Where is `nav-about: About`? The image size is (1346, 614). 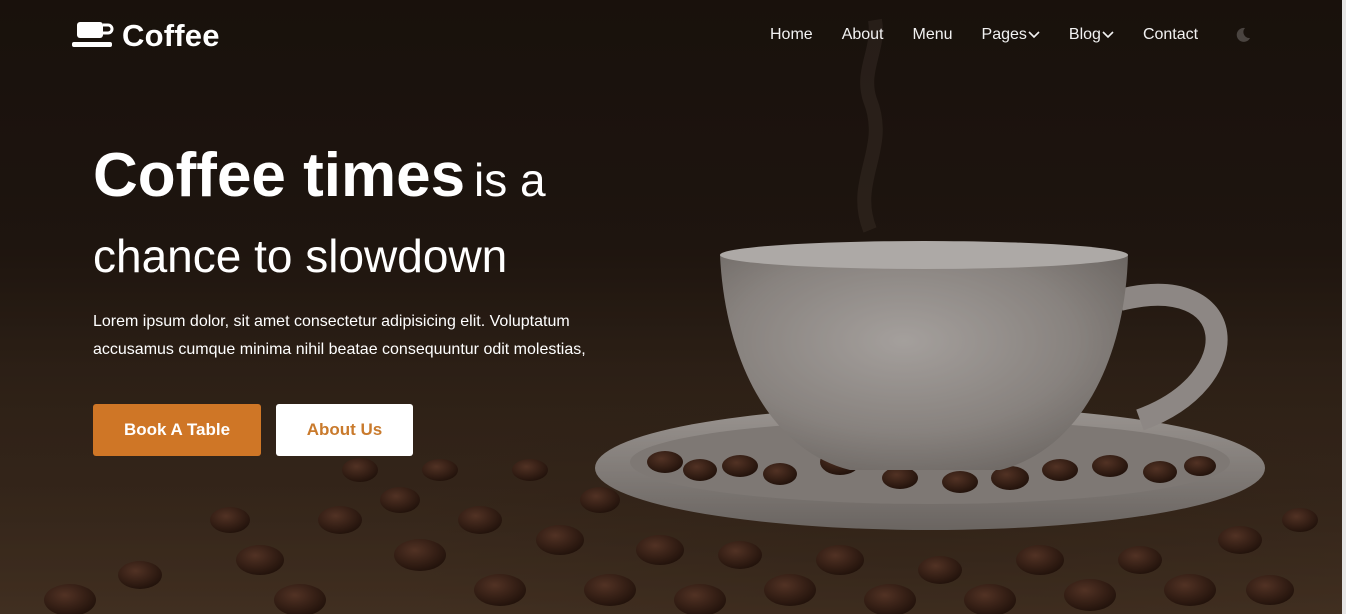
nav-about: About is located at coordinates (863, 35).